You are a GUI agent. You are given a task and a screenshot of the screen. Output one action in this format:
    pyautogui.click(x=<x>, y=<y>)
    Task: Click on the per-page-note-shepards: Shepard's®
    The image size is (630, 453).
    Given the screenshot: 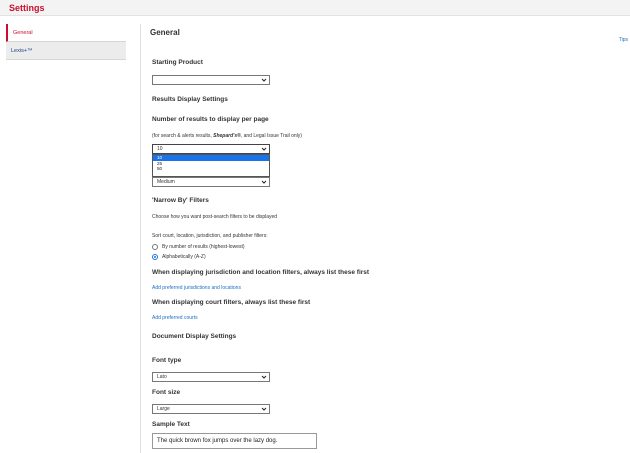 What is the action you would take?
    pyautogui.click(x=227, y=136)
    